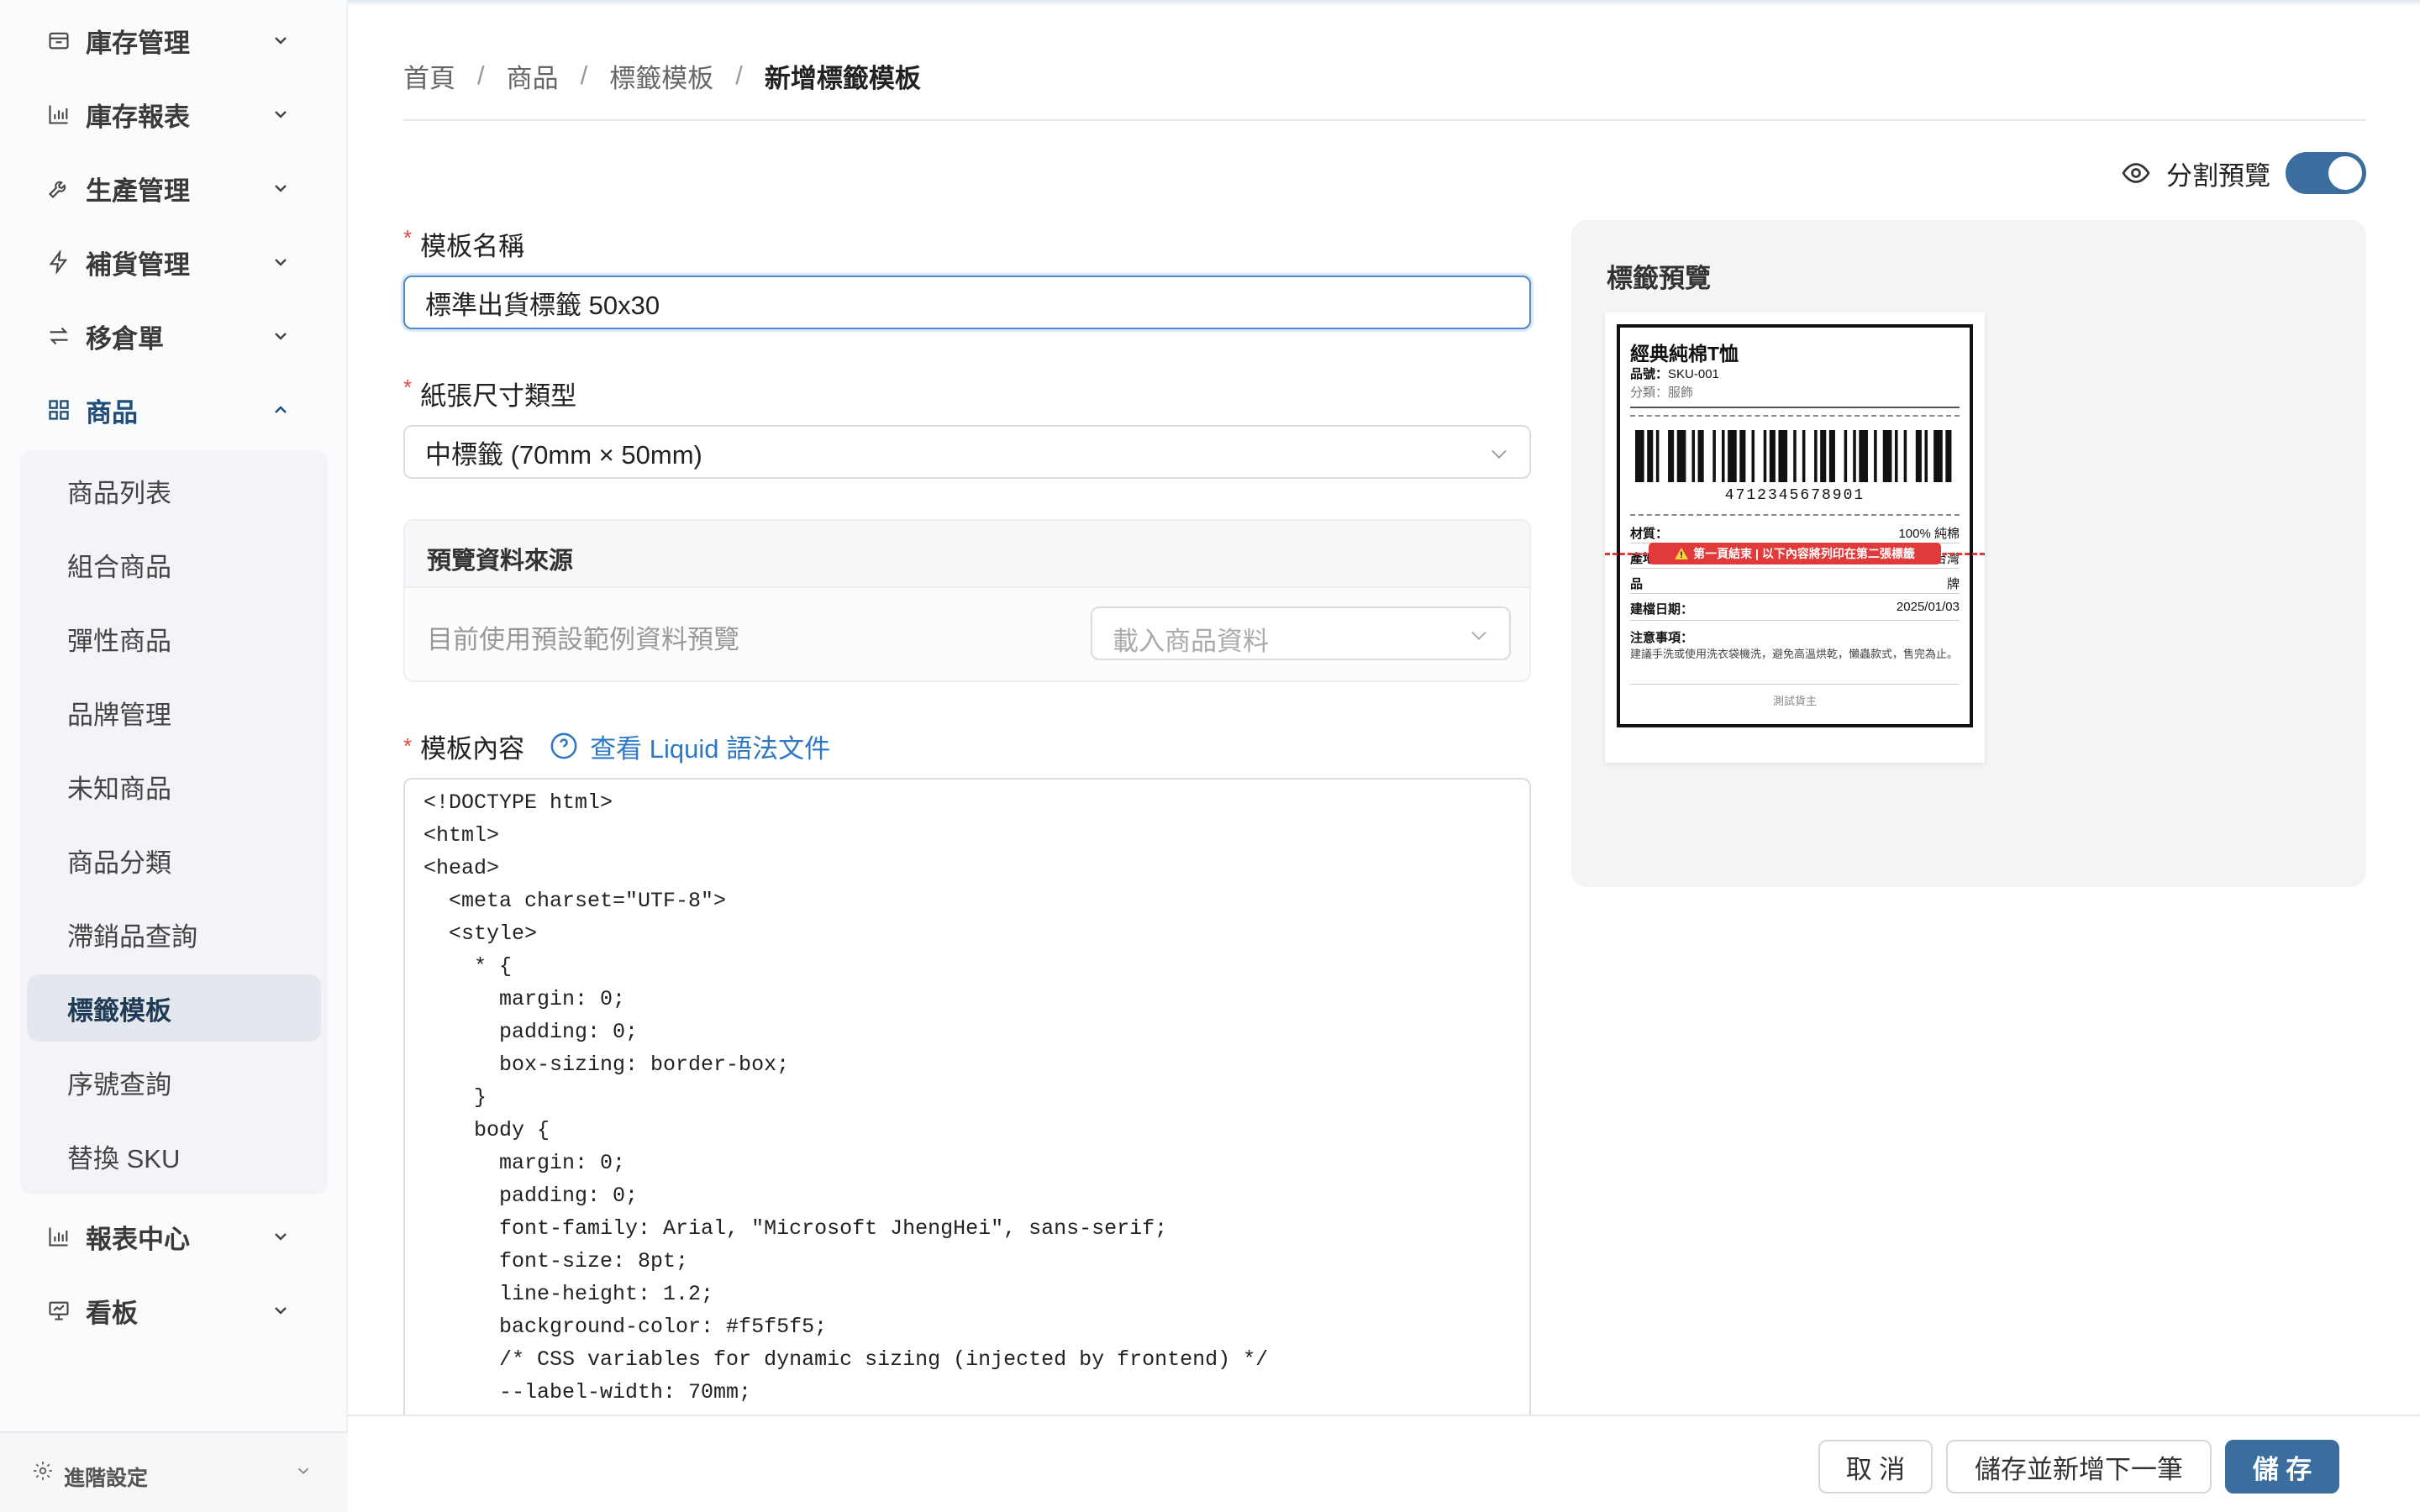 The width and height of the screenshot is (2420, 1512). I want to click on label-text: 紙張尺寸類型, so click(498, 396).